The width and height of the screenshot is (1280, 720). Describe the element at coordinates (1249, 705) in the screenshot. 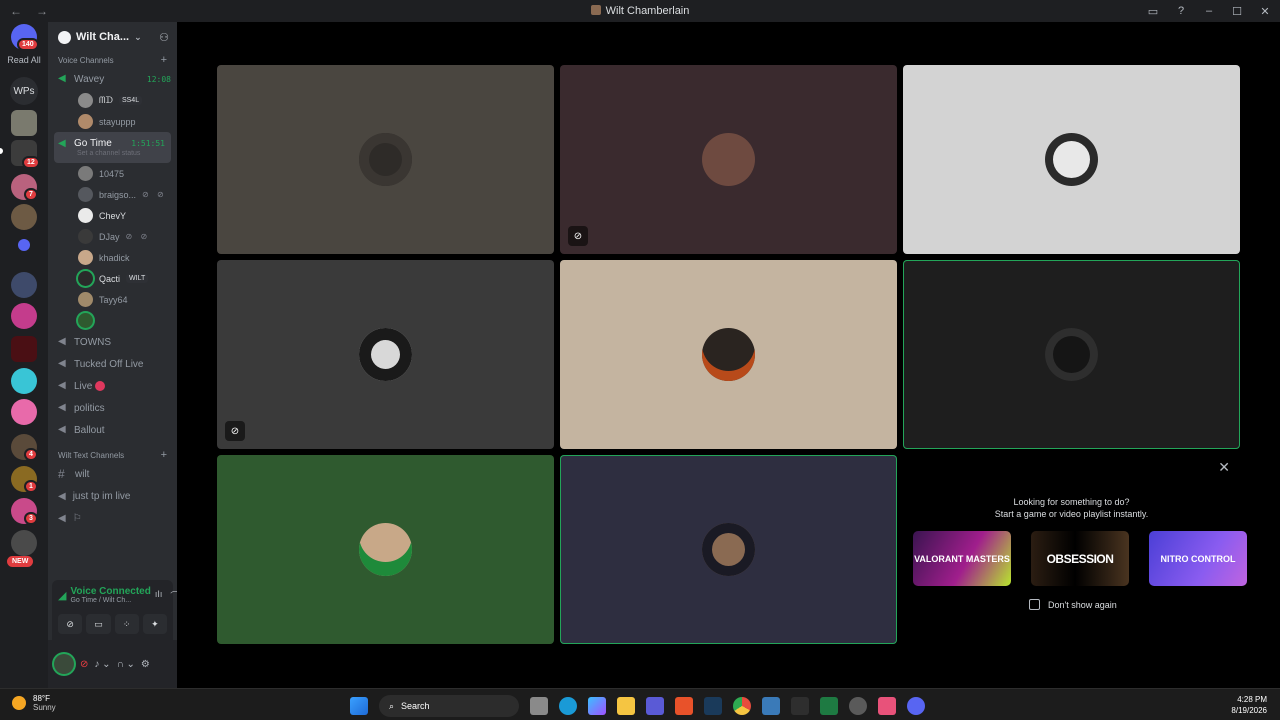

I see `system-clock: 4:28 PM 8/19/2026` at that location.